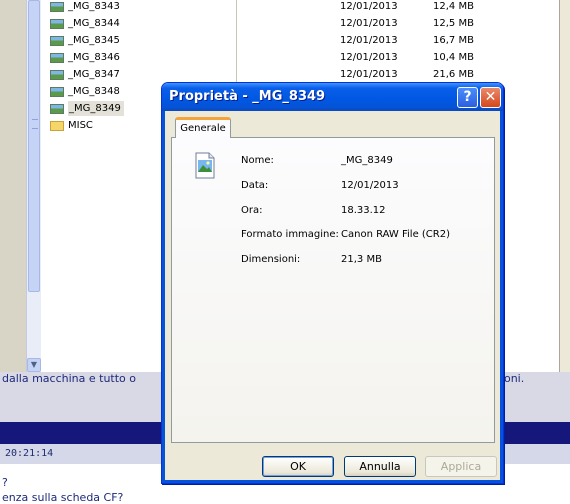  What do you see at coordinates (29, 453) in the screenshot?
I see `background-timestamp: 20:21:14` at bounding box center [29, 453].